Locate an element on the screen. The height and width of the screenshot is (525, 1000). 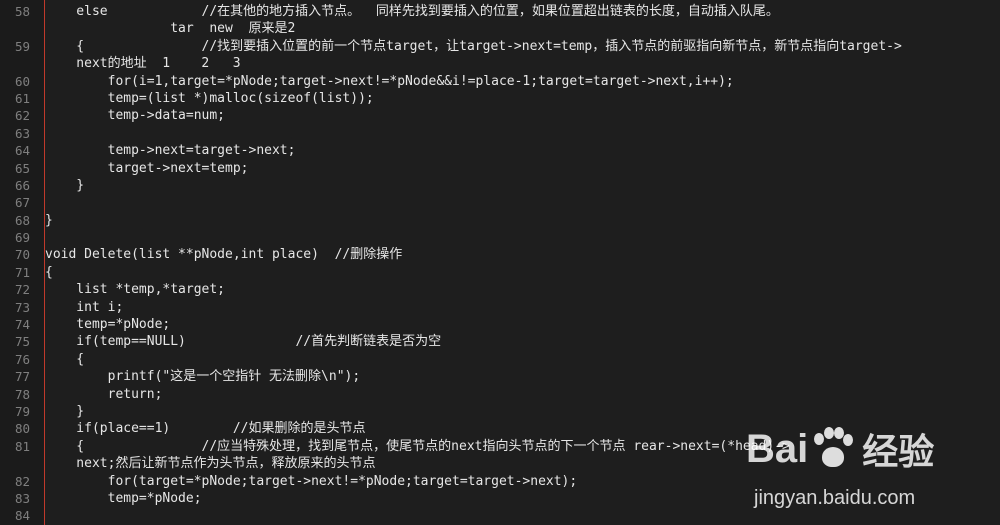
code-text: temp->data=num; is located at coordinates (522, 115).